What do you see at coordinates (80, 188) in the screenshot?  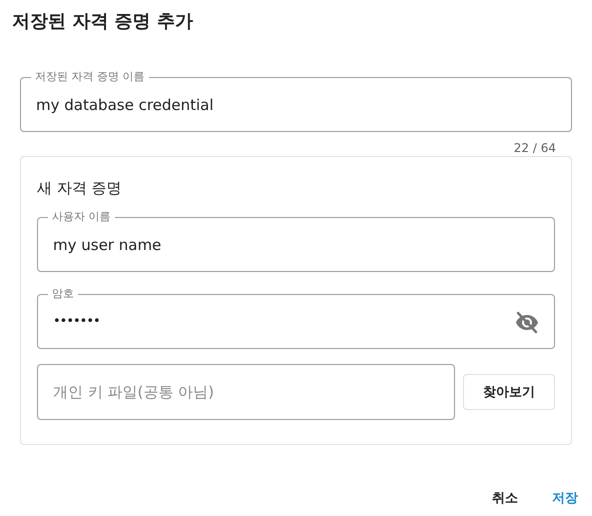 I see `card-title: 새 자격 증명` at bounding box center [80, 188].